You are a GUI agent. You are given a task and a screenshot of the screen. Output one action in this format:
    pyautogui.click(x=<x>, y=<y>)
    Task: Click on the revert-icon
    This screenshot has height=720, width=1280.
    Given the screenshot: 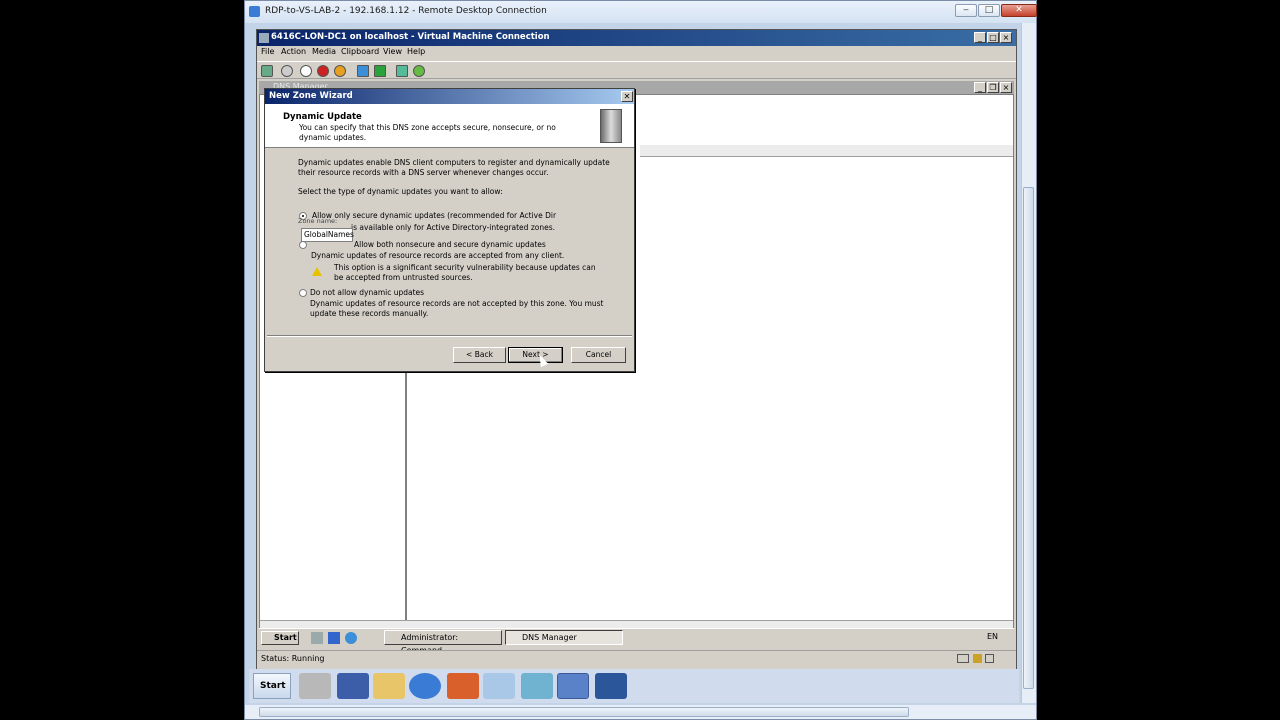 What is the action you would take?
    pyautogui.click(x=419, y=71)
    